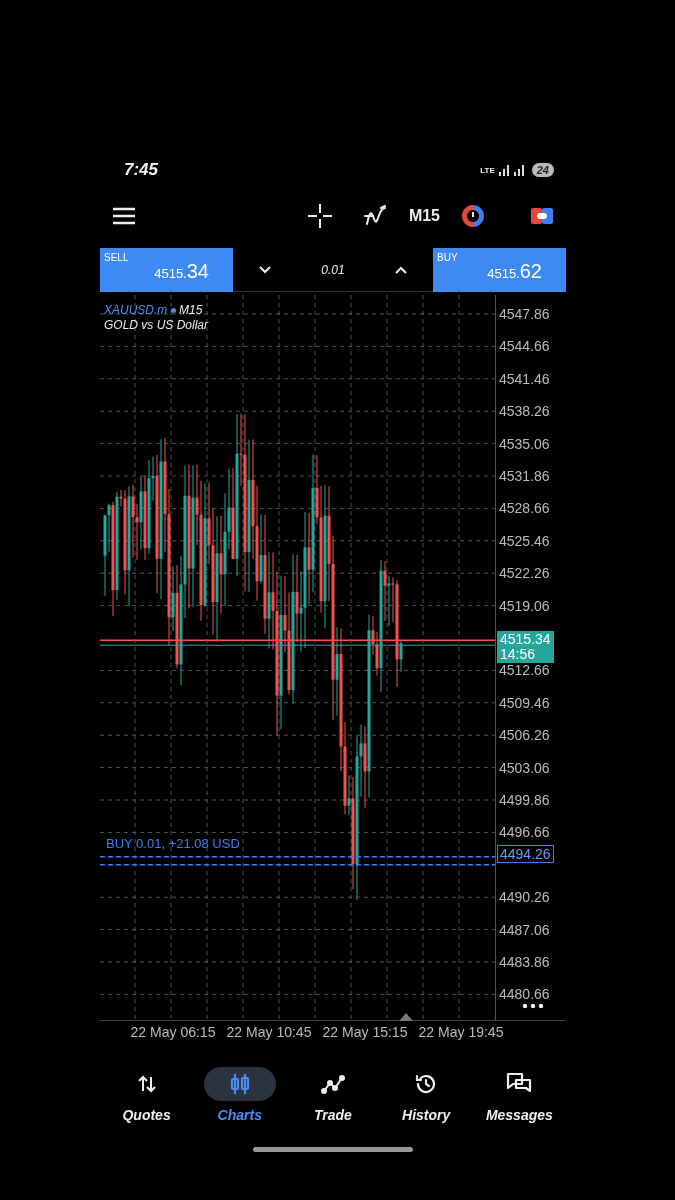 The image size is (675, 1200). What do you see at coordinates (142, 170) in the screenshot?
I see `clock-time: 7:45` at bounding box center [142, 170].